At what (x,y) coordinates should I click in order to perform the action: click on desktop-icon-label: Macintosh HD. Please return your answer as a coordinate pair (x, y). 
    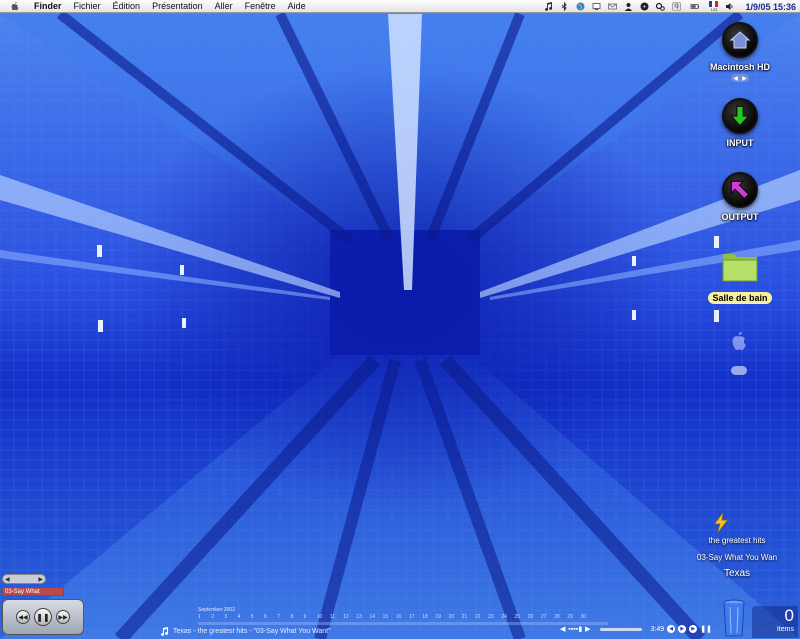
    Looking at the image, I should click on (739, 67).